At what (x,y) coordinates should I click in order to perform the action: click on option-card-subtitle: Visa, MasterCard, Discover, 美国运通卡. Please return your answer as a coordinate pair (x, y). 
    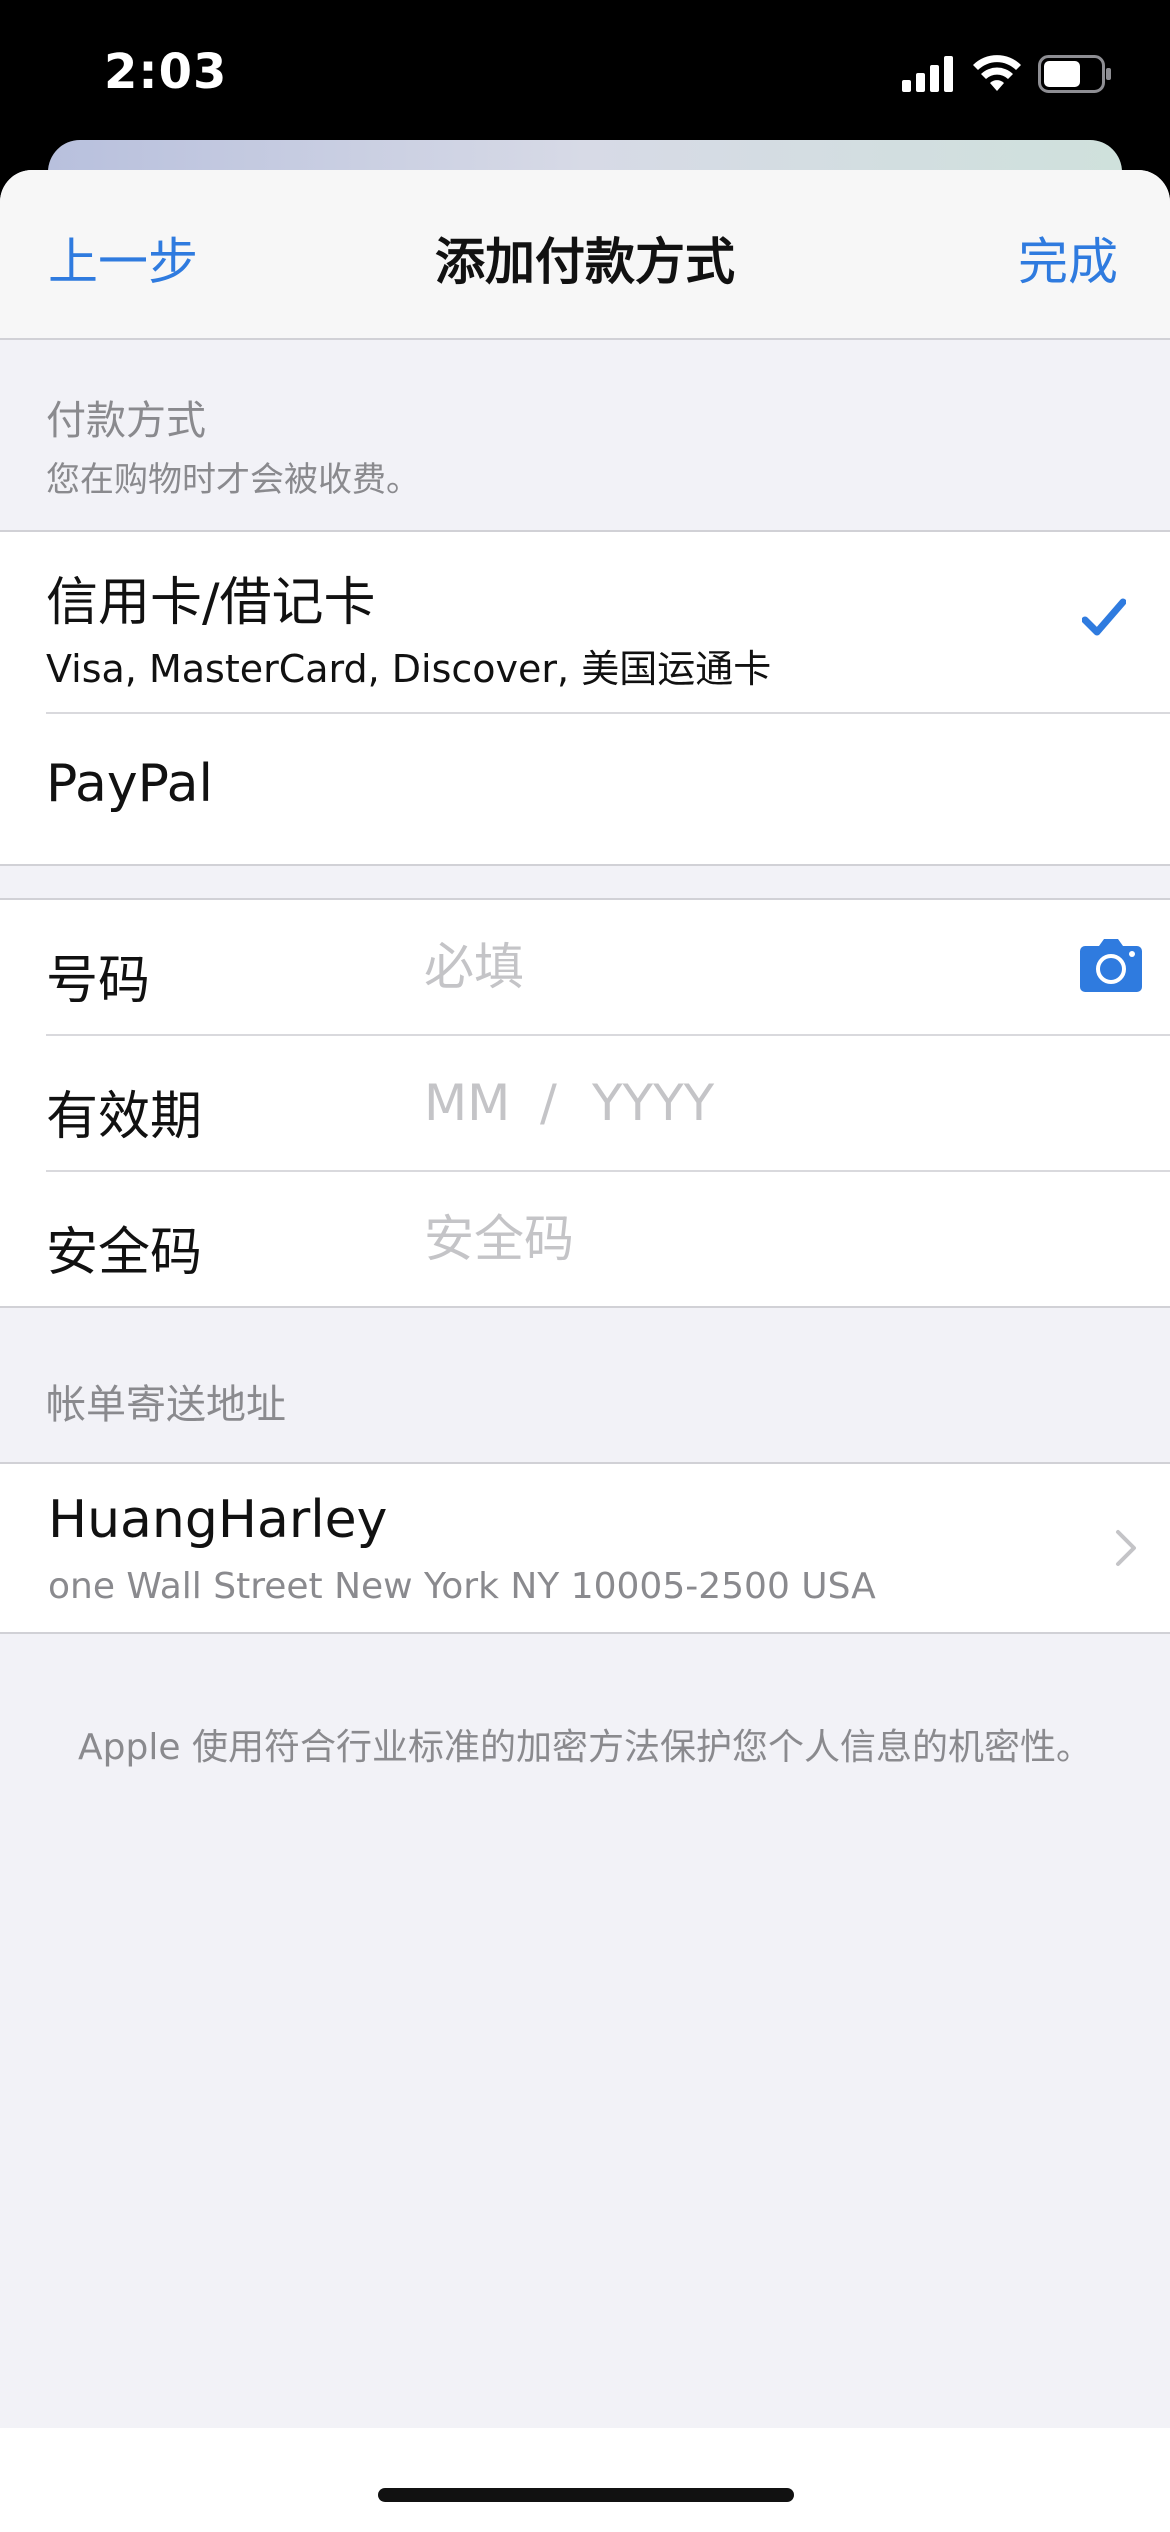
    Looking at the image, I should click on (409, 669).